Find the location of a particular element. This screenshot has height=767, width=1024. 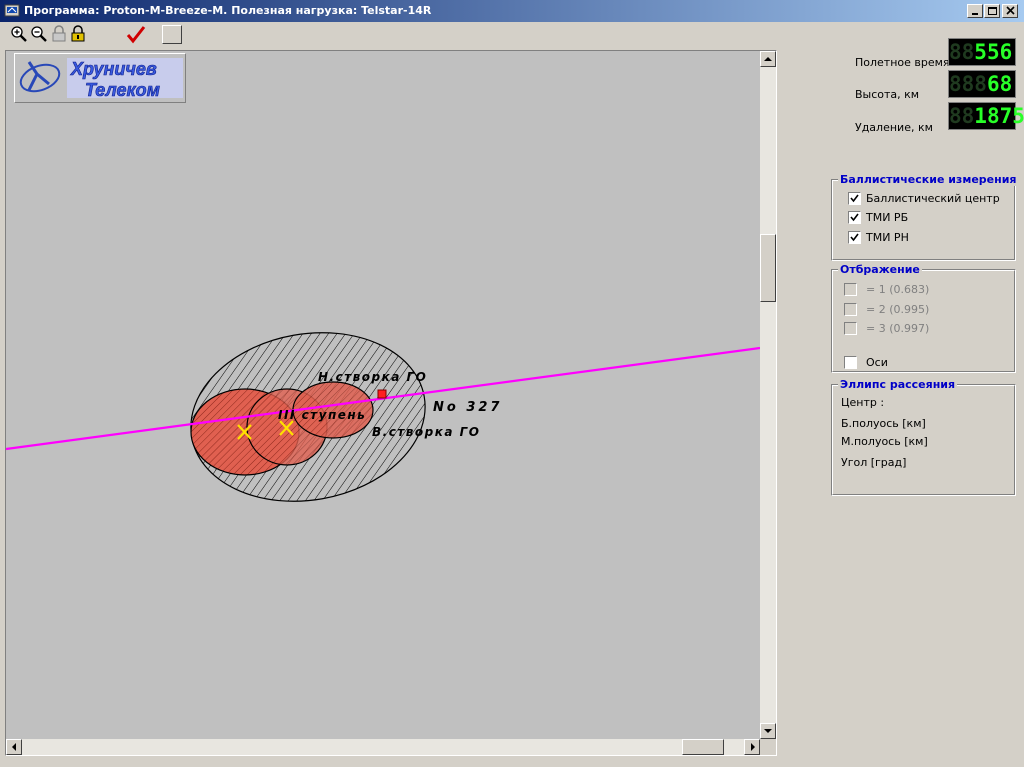

sigma-3-label: = 3 (0.997) is located at coordinates (898, 328).